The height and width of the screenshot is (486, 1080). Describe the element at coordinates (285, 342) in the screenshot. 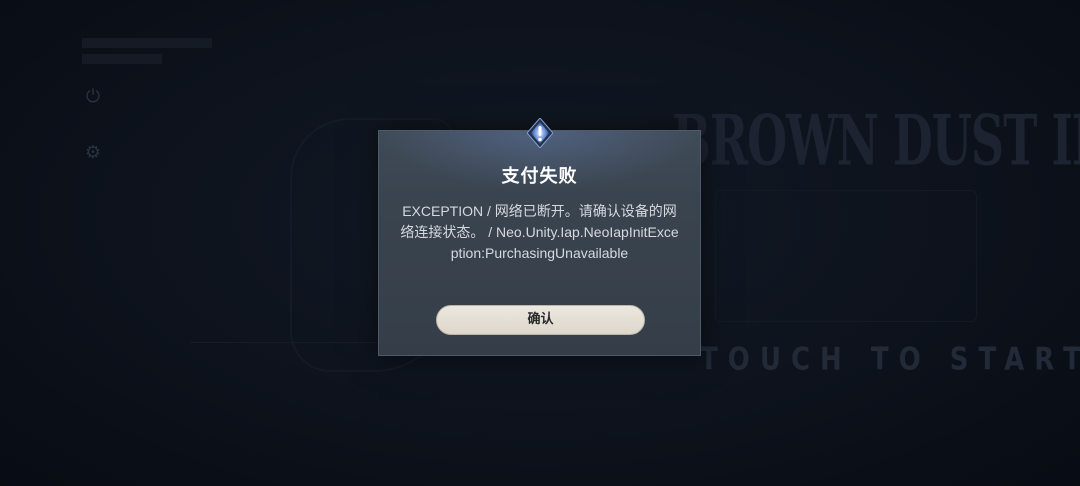

I see `background-divider` at that location.